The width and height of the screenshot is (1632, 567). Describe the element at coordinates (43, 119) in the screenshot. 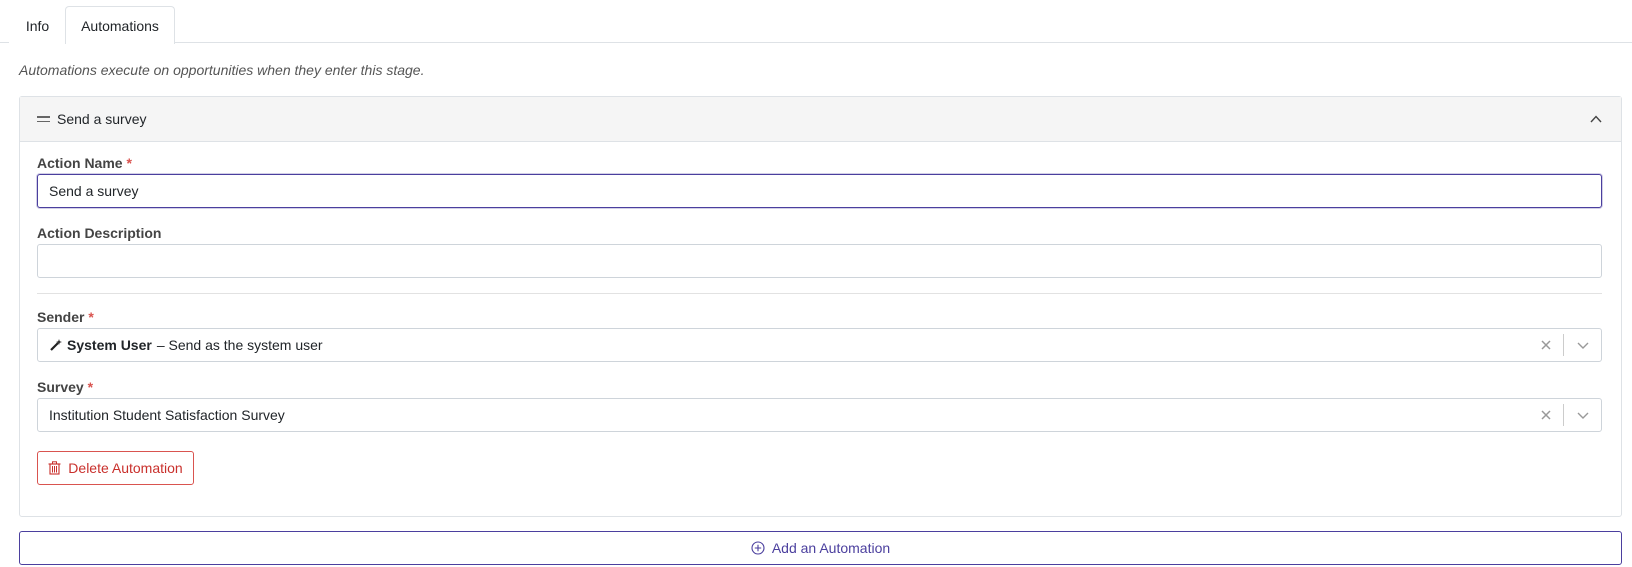

I see `drag-handle-icon` at that location.